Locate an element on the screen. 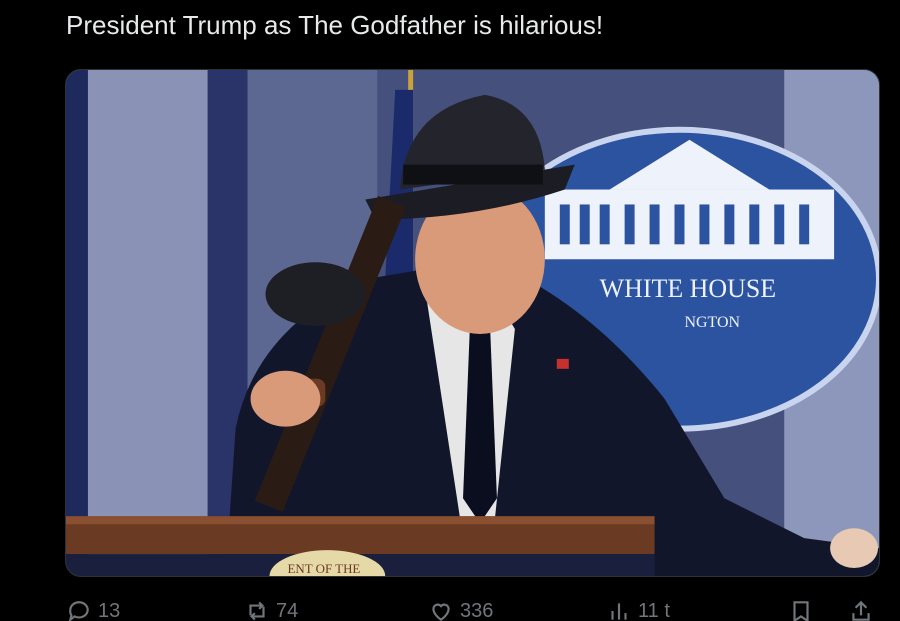 This screenshot has width=900, height=621. like-button: 336 is located at coordinates (460, 608).